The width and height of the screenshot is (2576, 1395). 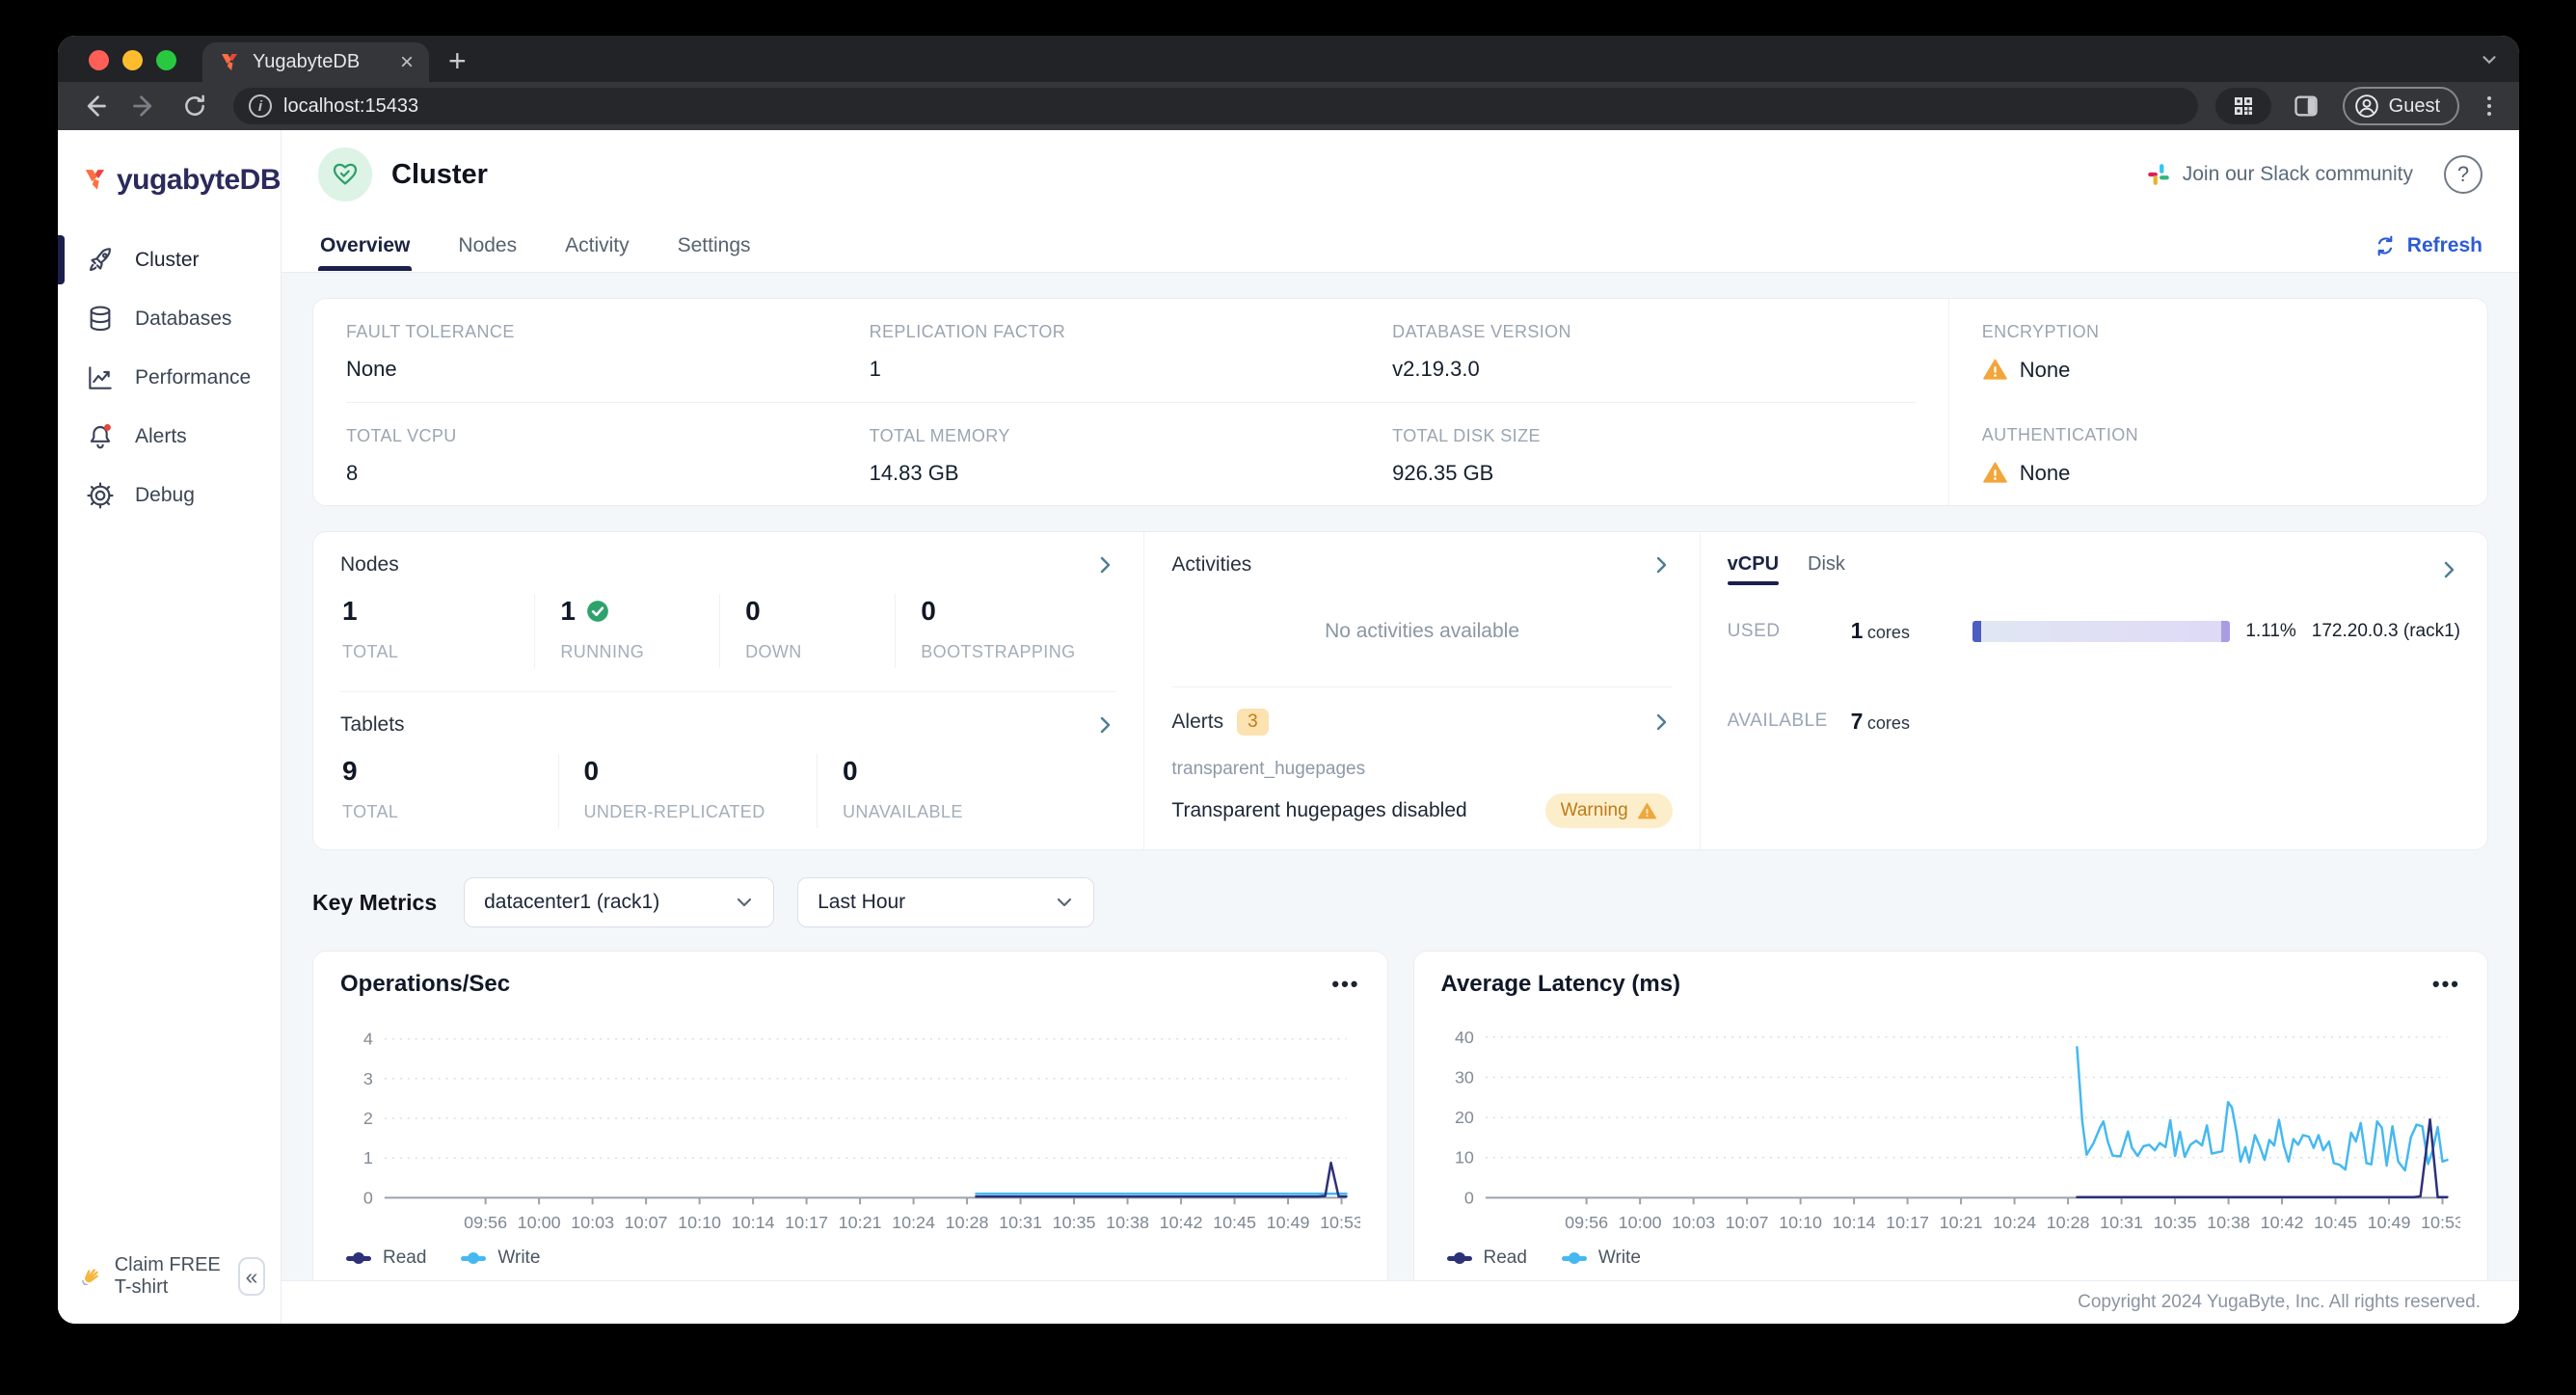 What do you see at coordinates (351, 105) in the screenshot?
I see `url-text: localhost:15433` at bounding box center [351, 105].